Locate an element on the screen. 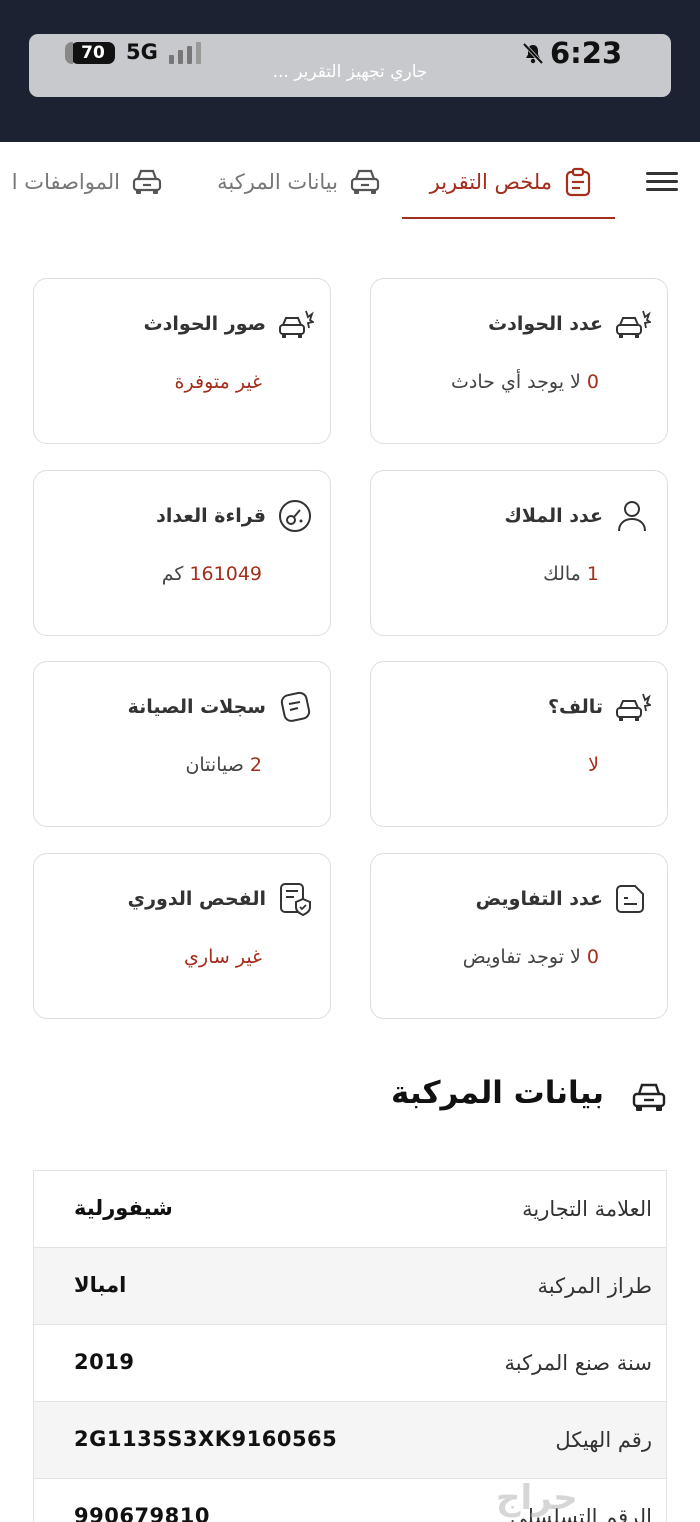 This screenshot has width=700, height=1522. row-value: امبالا is located at coordinates (100, 1285).